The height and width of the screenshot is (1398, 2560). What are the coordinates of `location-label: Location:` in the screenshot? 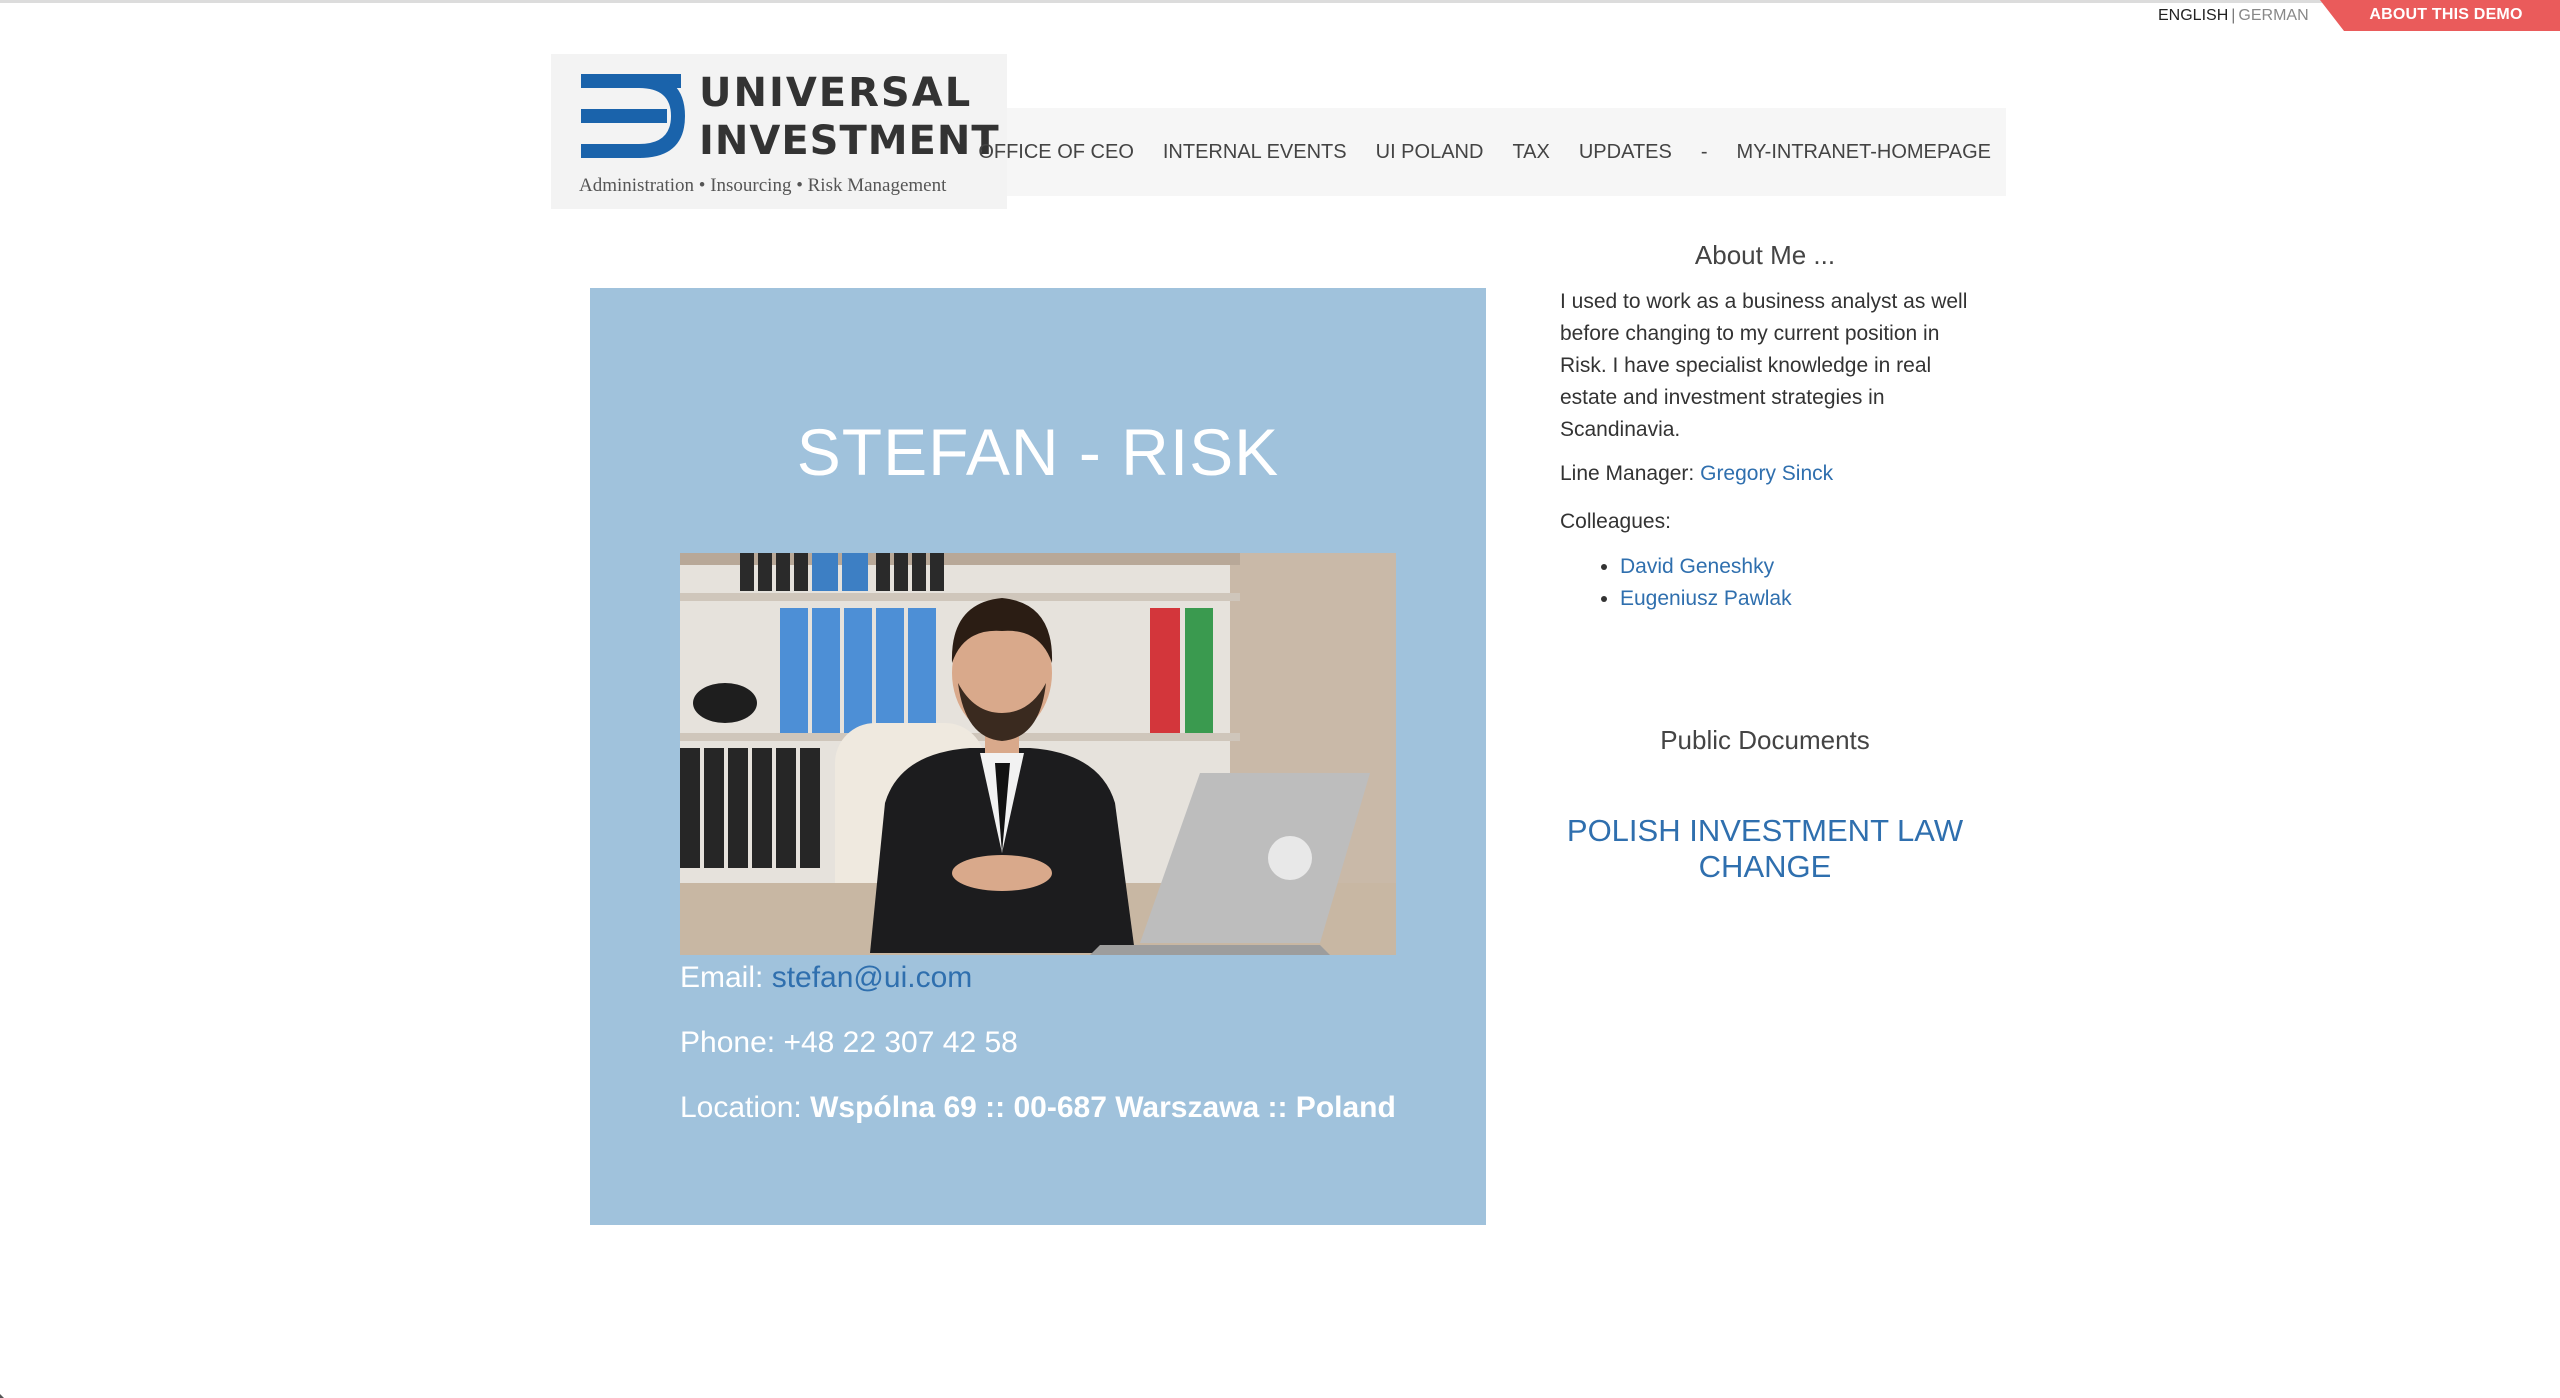 It's located at (741, 1107).